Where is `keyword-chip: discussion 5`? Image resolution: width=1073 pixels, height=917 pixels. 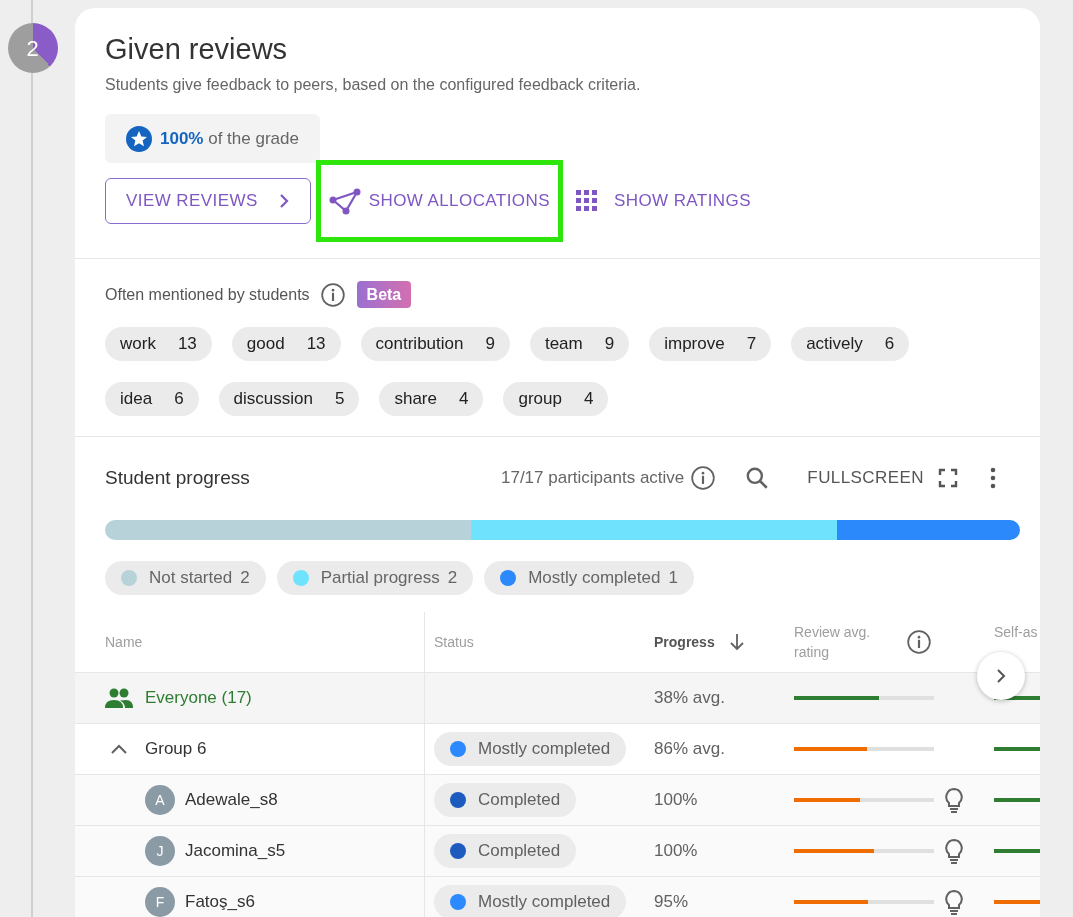
keyword-chip: discussion 5 is located at coordinates (289, 399).